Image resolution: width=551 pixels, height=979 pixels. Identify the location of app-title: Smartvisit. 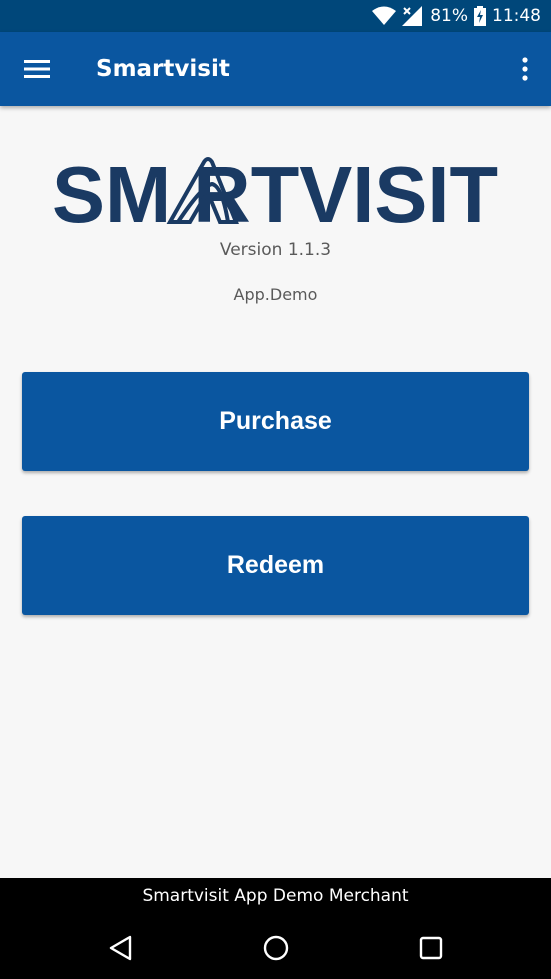
(163, 69).